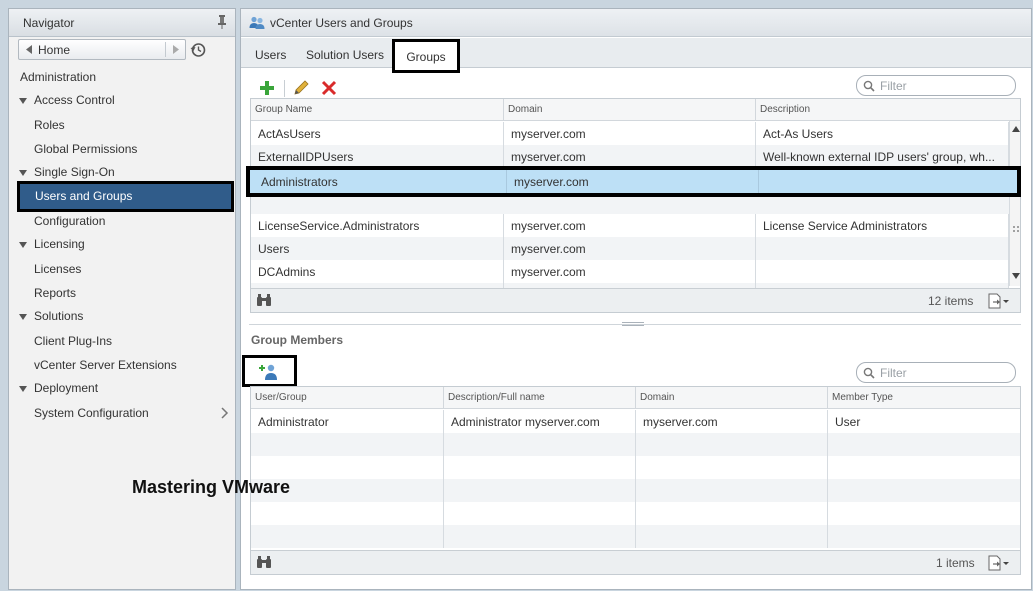  Describe the element at coordinates (59, 244) in the screenshot. I see `nav-item-licensing: Licensing` at that location.